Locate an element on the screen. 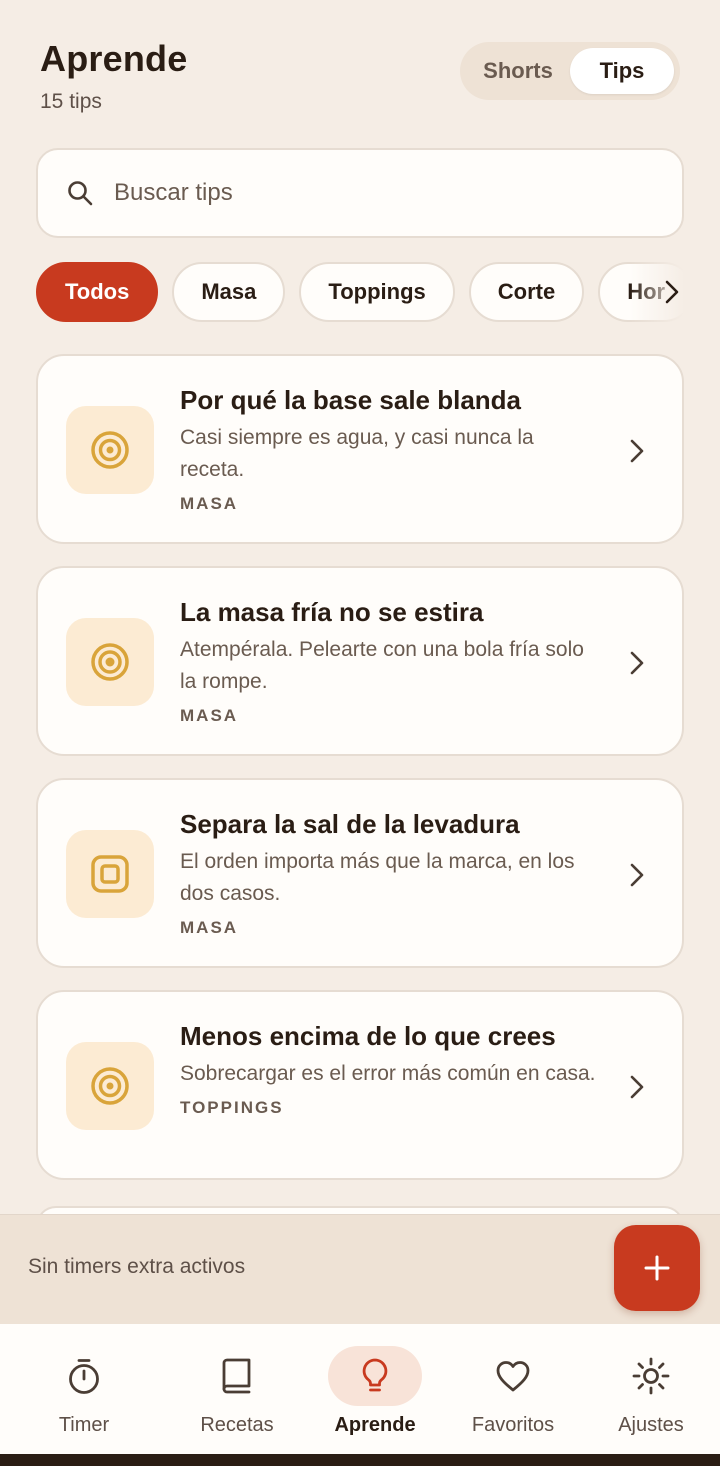 The width and height of the screenshot is (720, 1466). chip-todos: Todos is located at coordinates (97, 292).